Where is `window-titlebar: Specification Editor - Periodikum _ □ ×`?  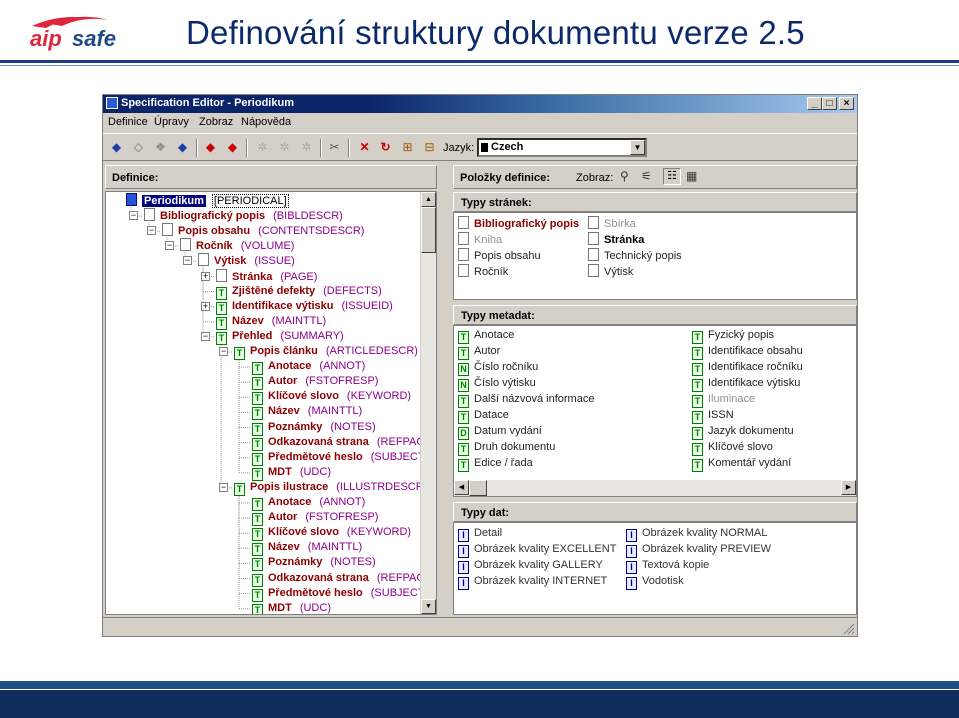 window-titlebar: Specification Editor - Periodikum _ □ × is located at coordinates (480, 104).